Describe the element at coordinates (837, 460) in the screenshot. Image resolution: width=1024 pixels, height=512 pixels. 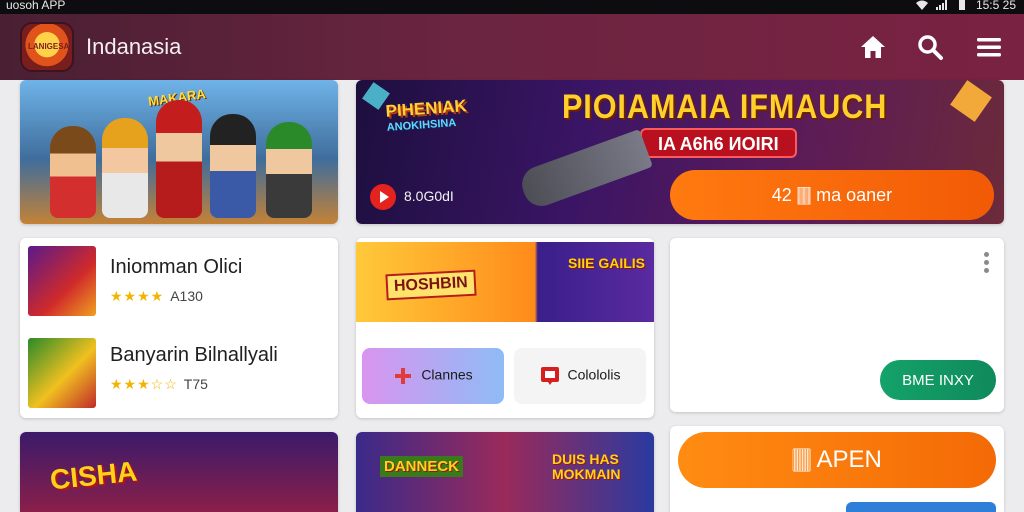
I see `open-button: 🀫 APEN` at that location.